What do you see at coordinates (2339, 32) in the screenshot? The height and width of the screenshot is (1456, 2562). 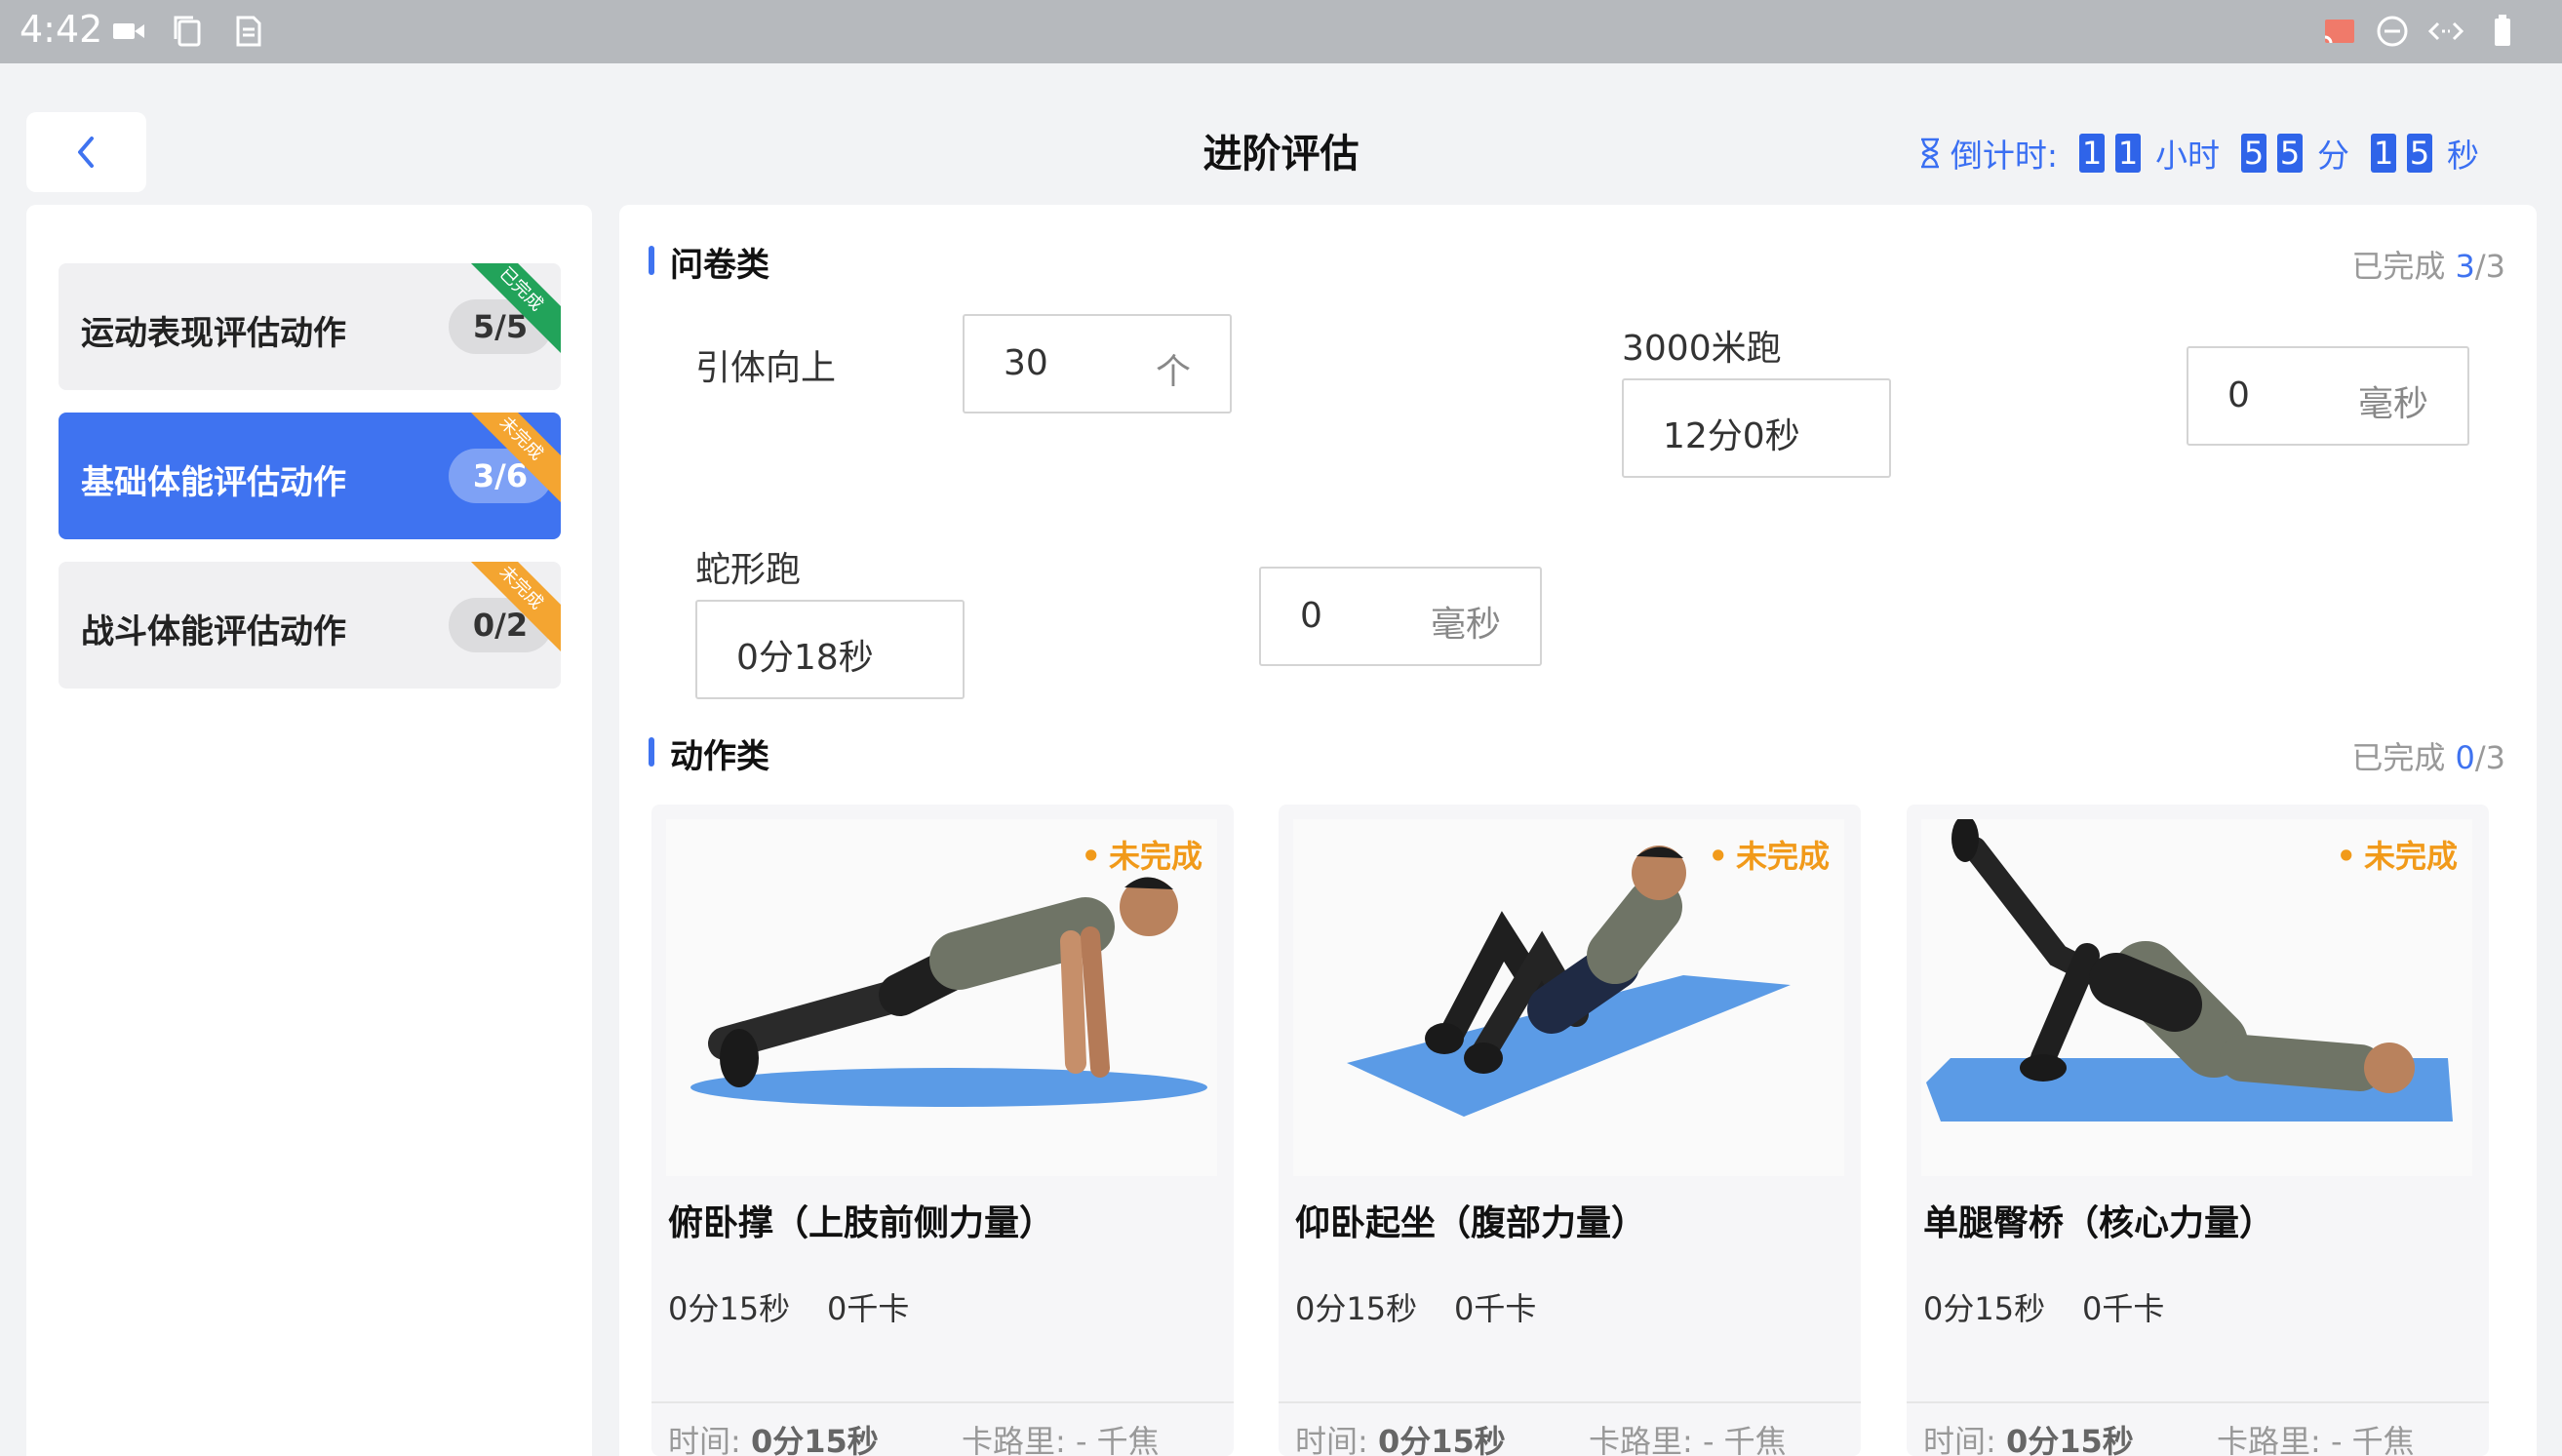 I see `cast-icon` at bounding box center [2339, 32].